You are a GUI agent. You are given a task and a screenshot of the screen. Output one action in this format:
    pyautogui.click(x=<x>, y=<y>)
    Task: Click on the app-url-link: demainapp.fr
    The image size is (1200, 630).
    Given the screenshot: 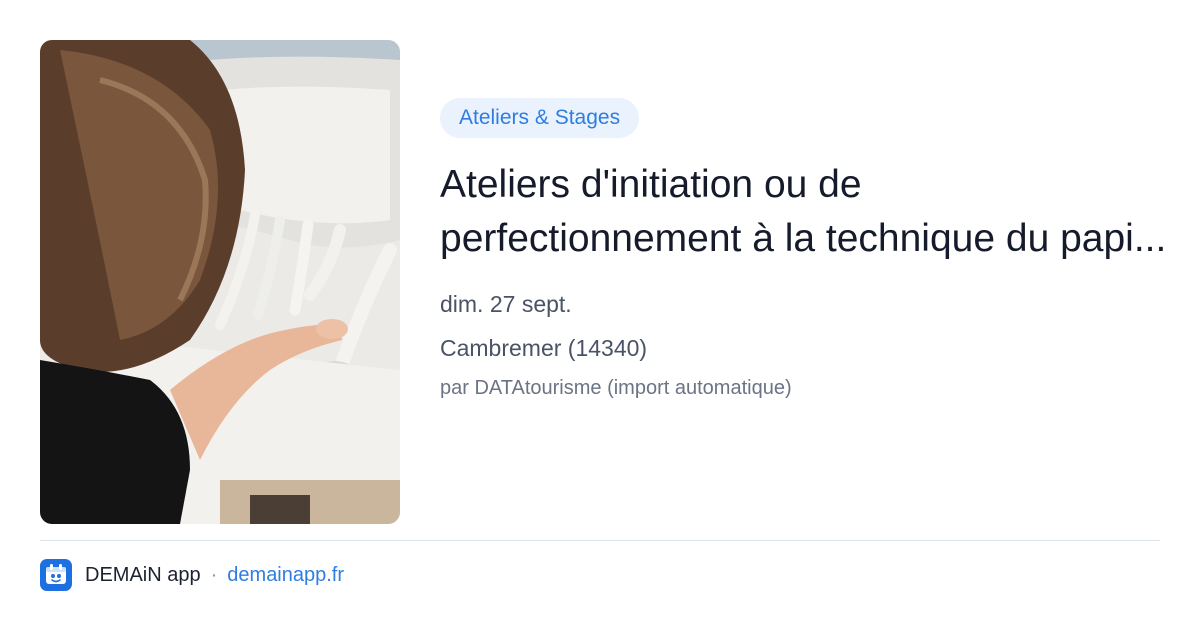 What is the action you would take?
    pyautogui.click(x=285, y=575)
    